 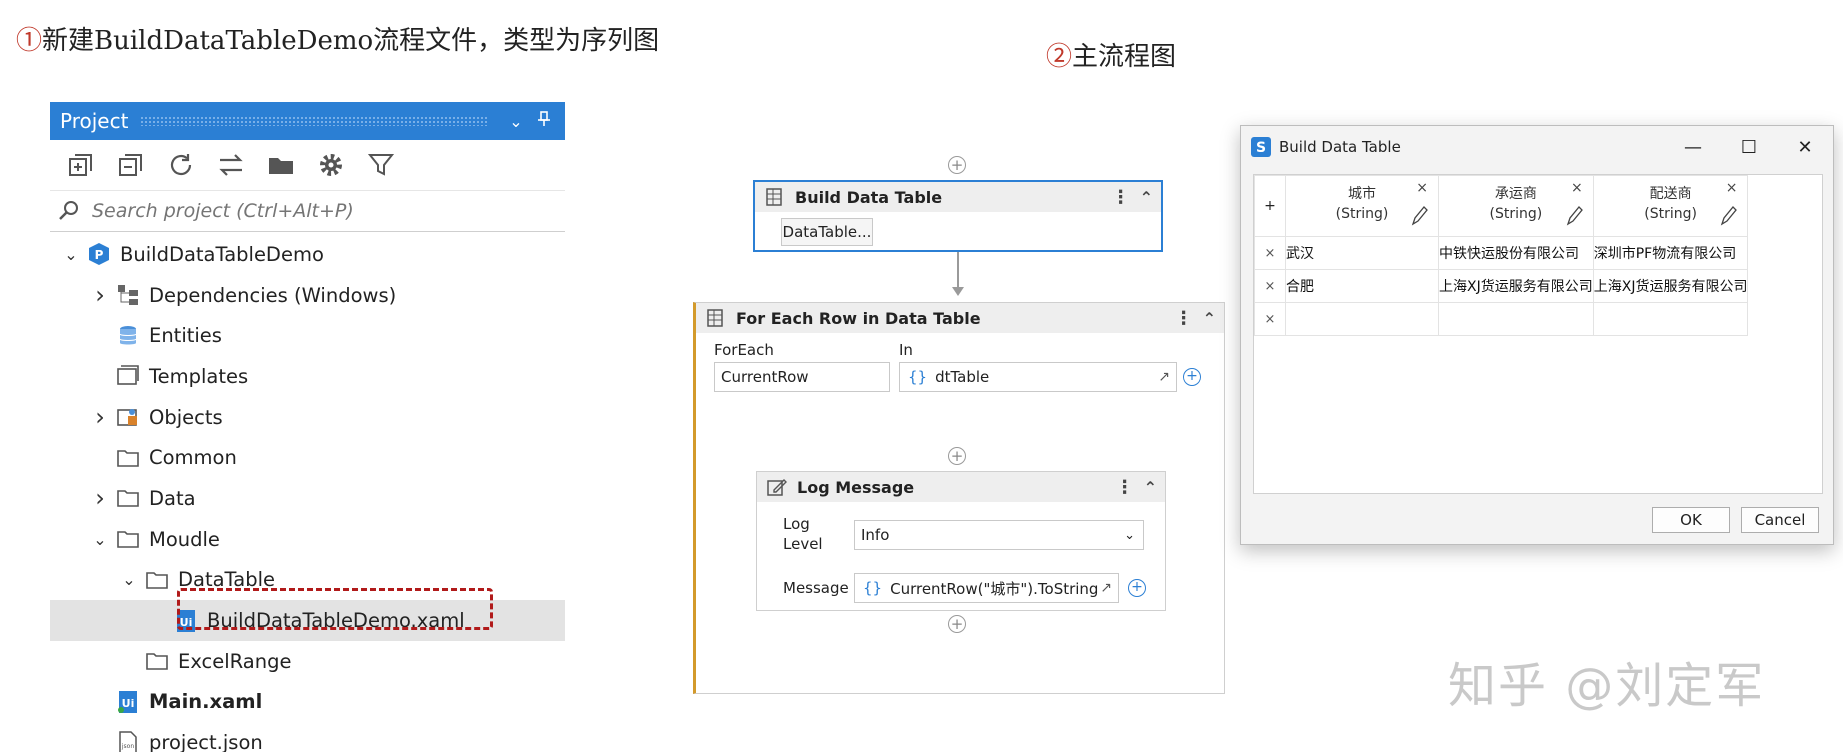 What do you see at coordinates (29, 41) in the screenshot?
I see `step1-number: ①` at bounding box center [29, 41].